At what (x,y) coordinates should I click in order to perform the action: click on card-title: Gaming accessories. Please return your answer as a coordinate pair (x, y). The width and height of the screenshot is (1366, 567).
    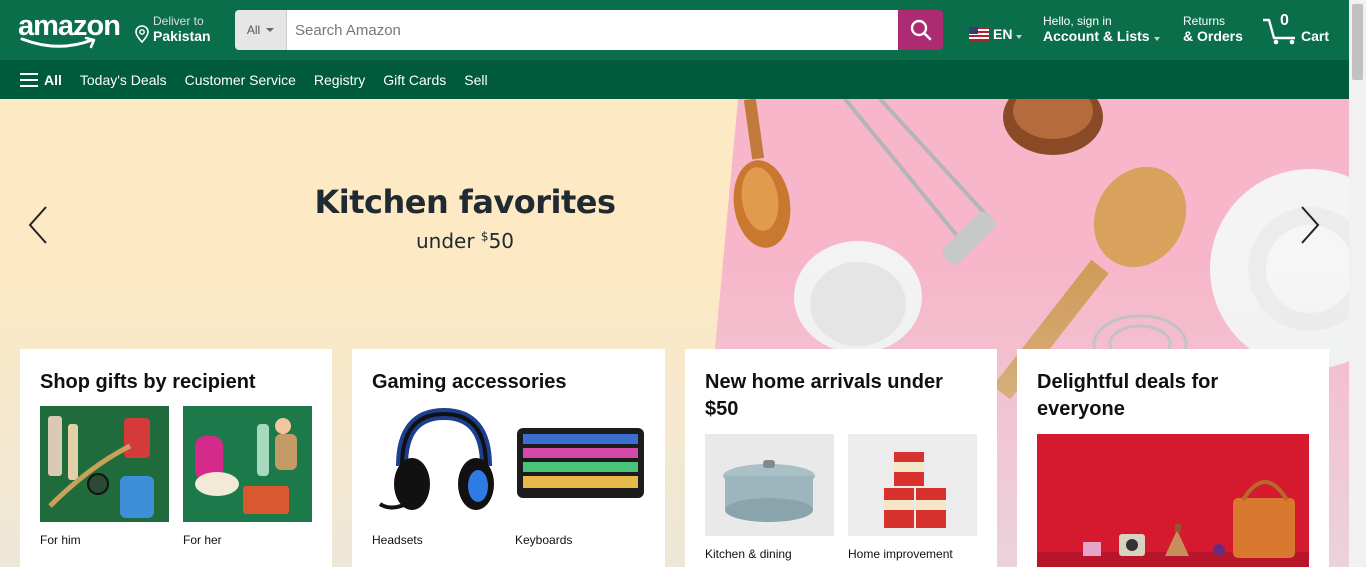
    Looking at the image, I should click on (508, 382).